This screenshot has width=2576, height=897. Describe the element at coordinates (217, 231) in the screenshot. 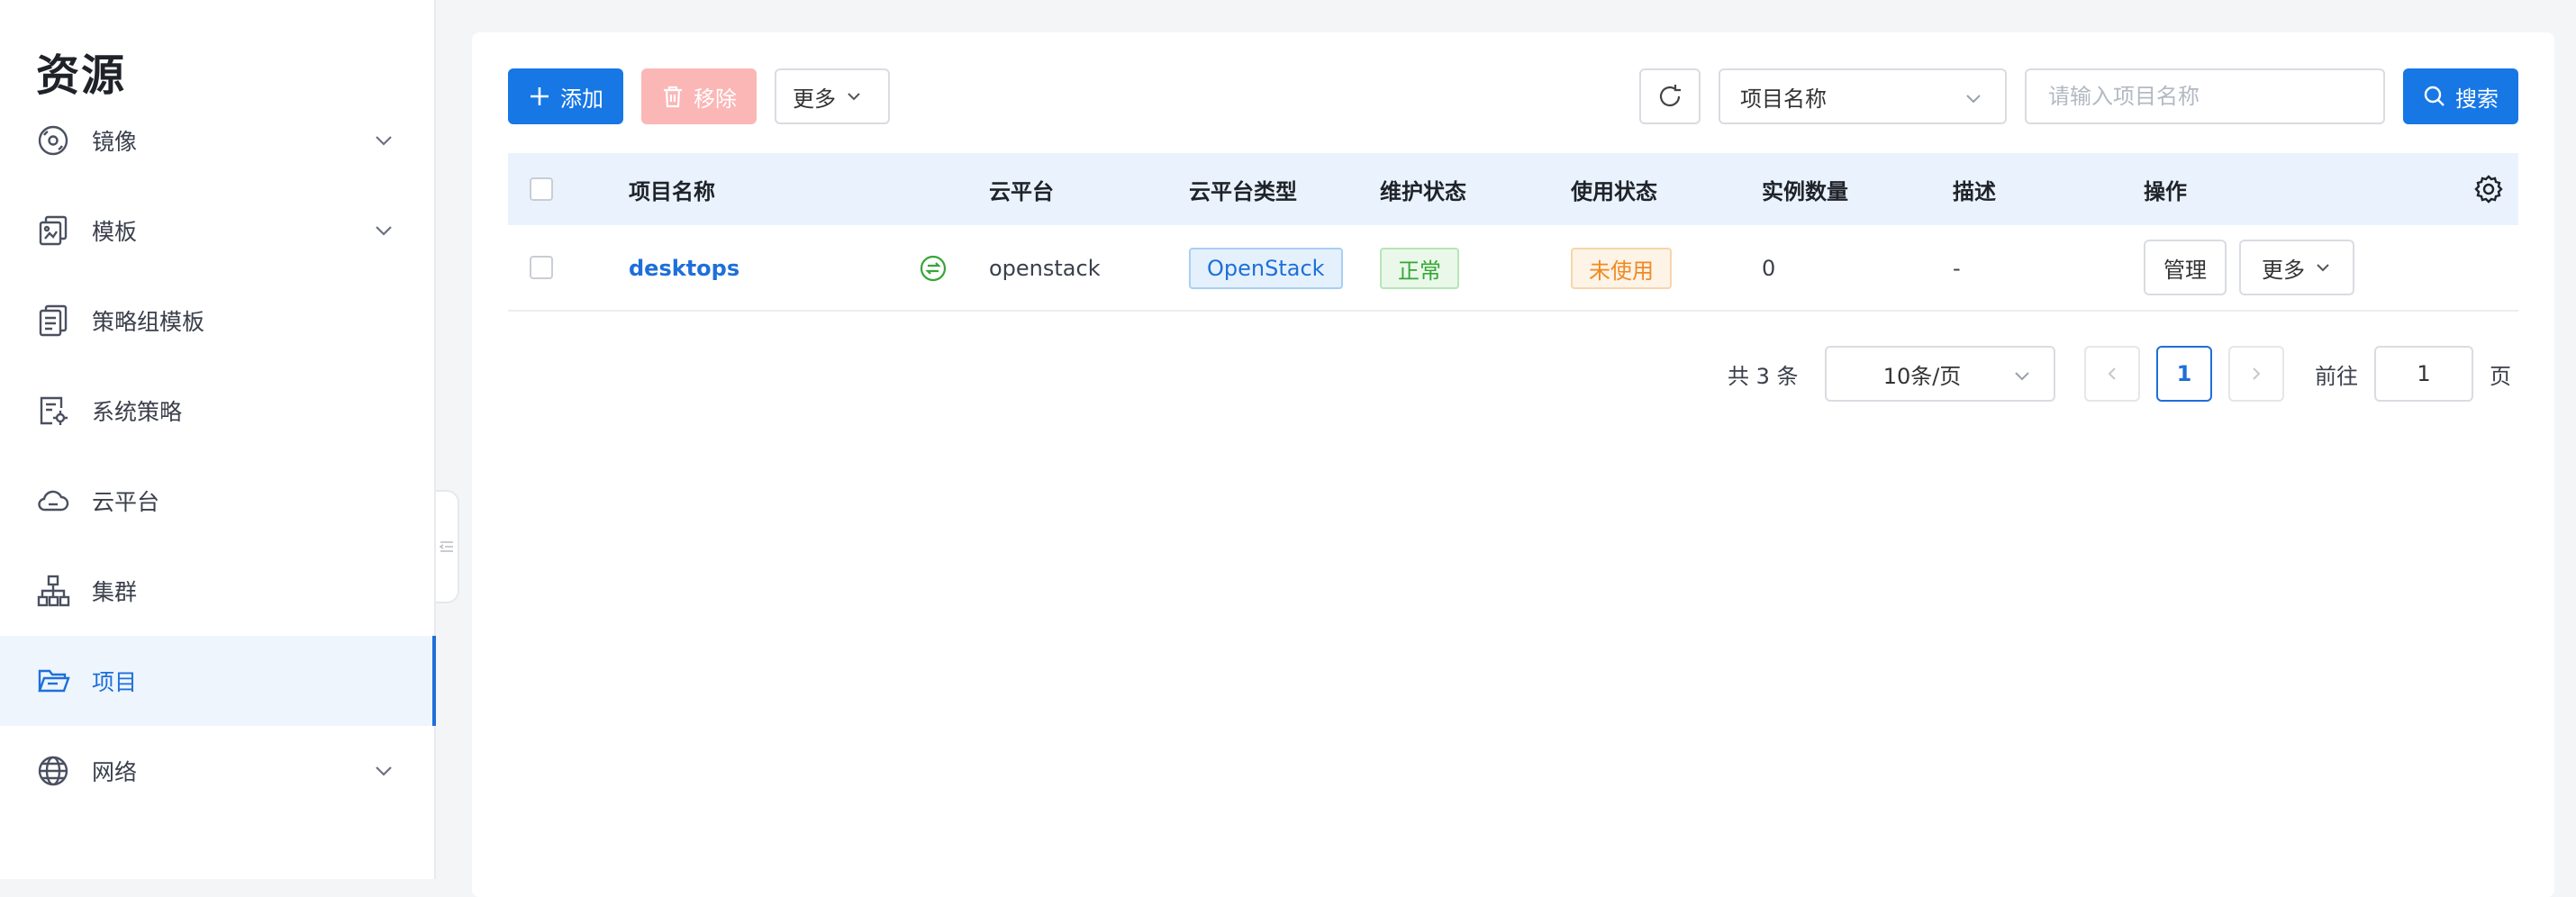

I see `sidebar-item-template: 模板` at that location.